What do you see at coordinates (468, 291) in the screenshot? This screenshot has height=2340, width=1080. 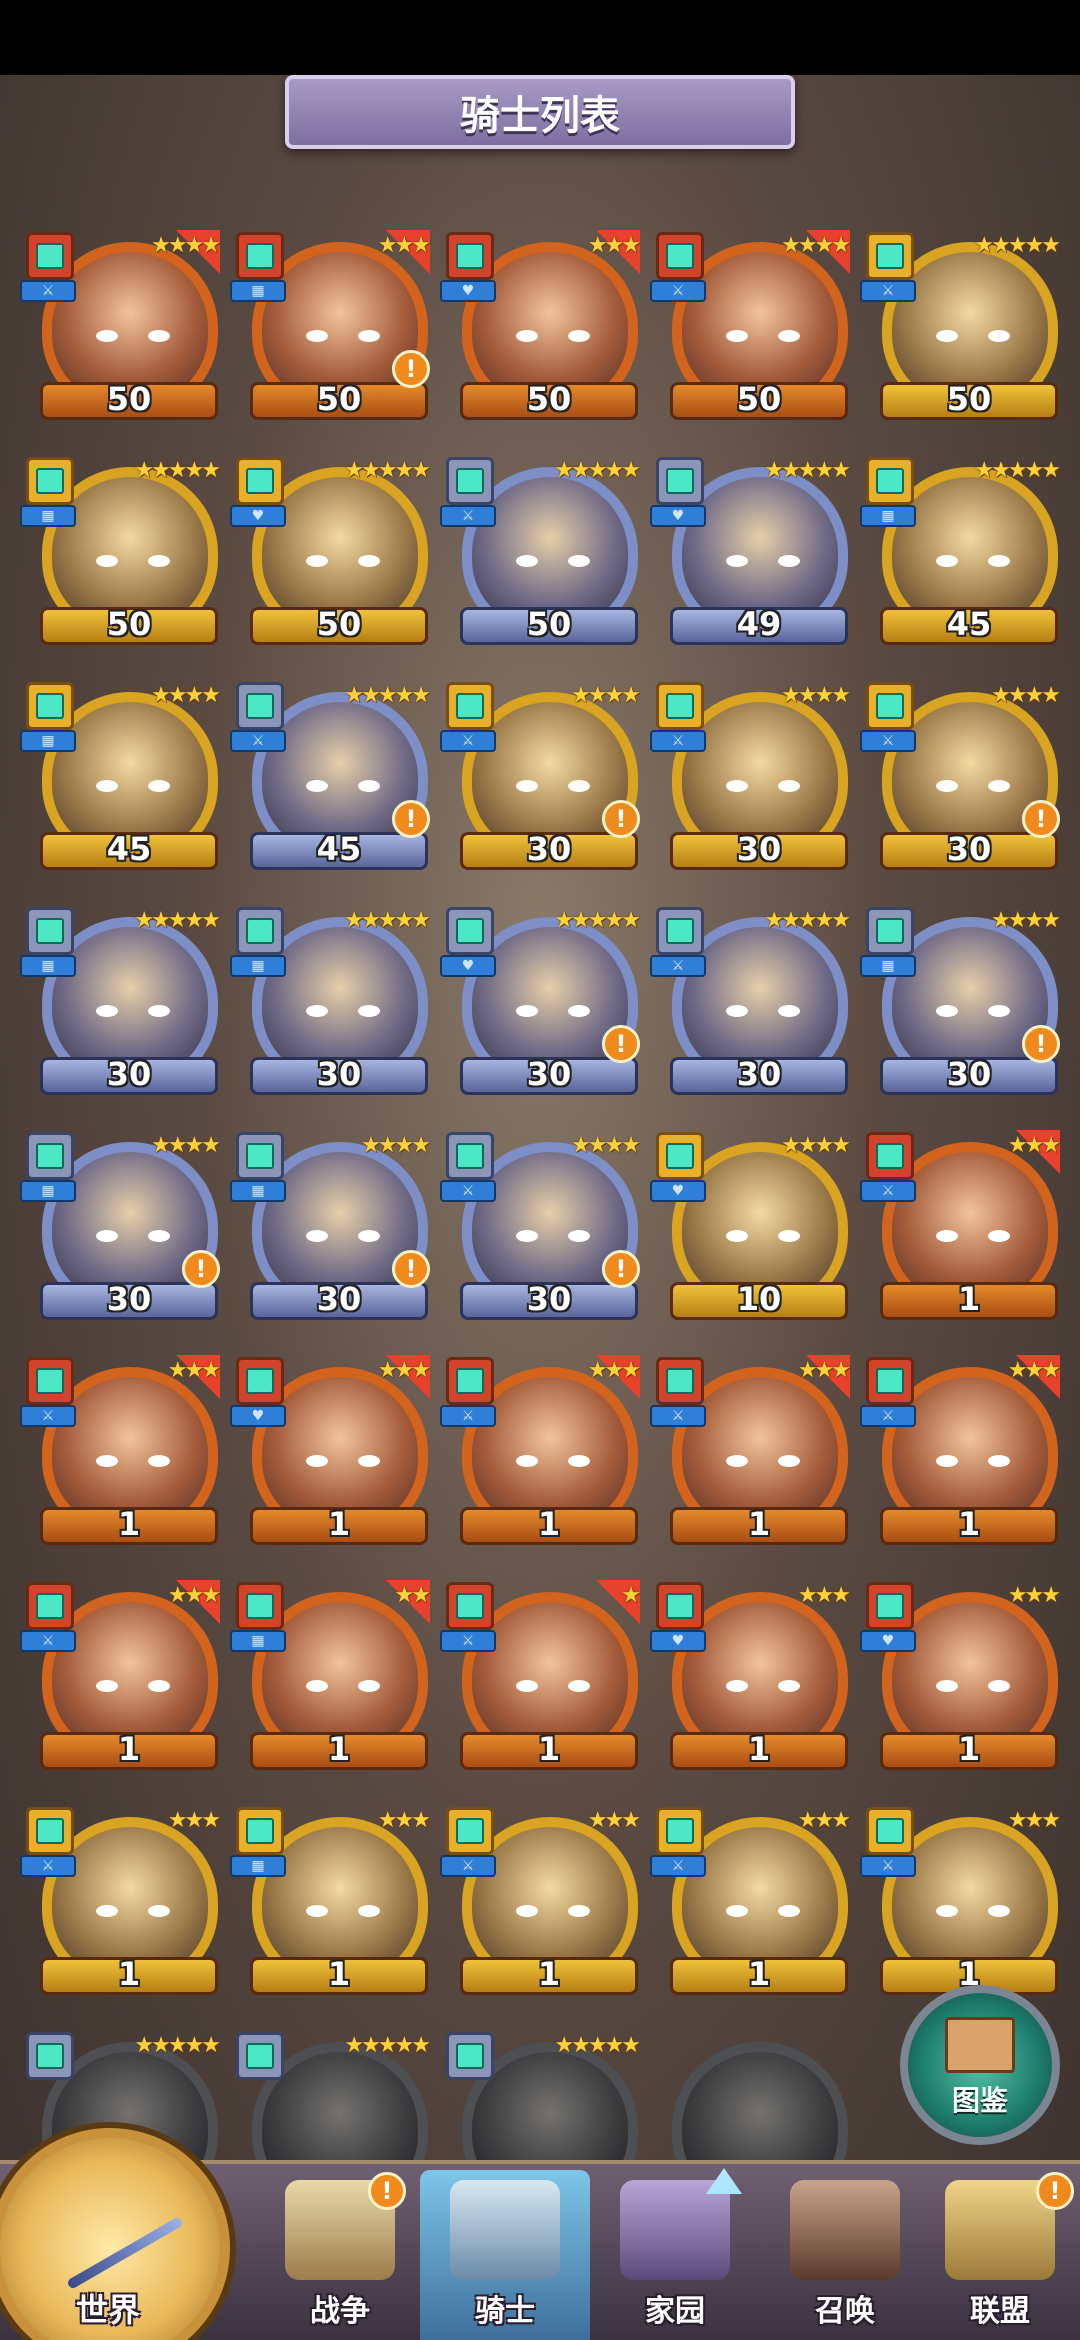 I see `role-icon: ♥` at bounding box center [468, 291].